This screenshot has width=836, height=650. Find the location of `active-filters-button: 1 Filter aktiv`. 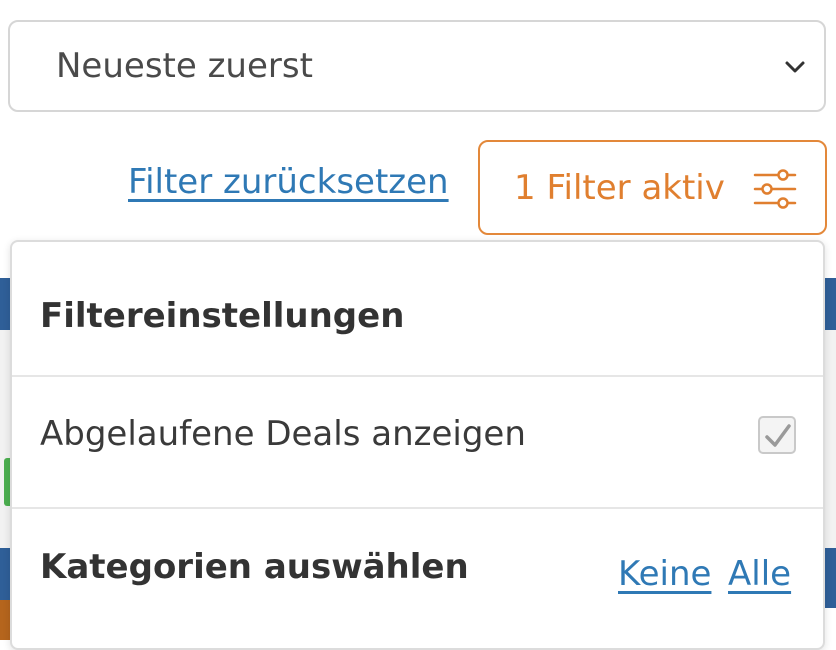

active-filters-button: 1 Filter aktiv is located at coordinates (652, 187).